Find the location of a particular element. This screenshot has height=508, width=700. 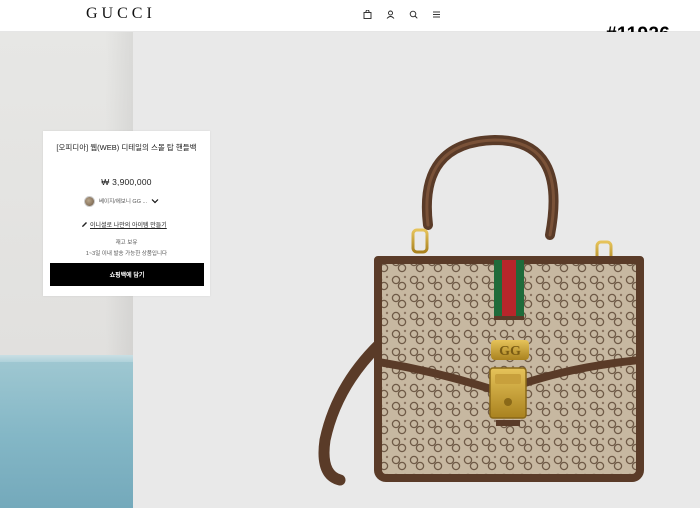

personalize-label: 이니셜로 나만의 아이템 만들기 is located at coordinates (128, 226).